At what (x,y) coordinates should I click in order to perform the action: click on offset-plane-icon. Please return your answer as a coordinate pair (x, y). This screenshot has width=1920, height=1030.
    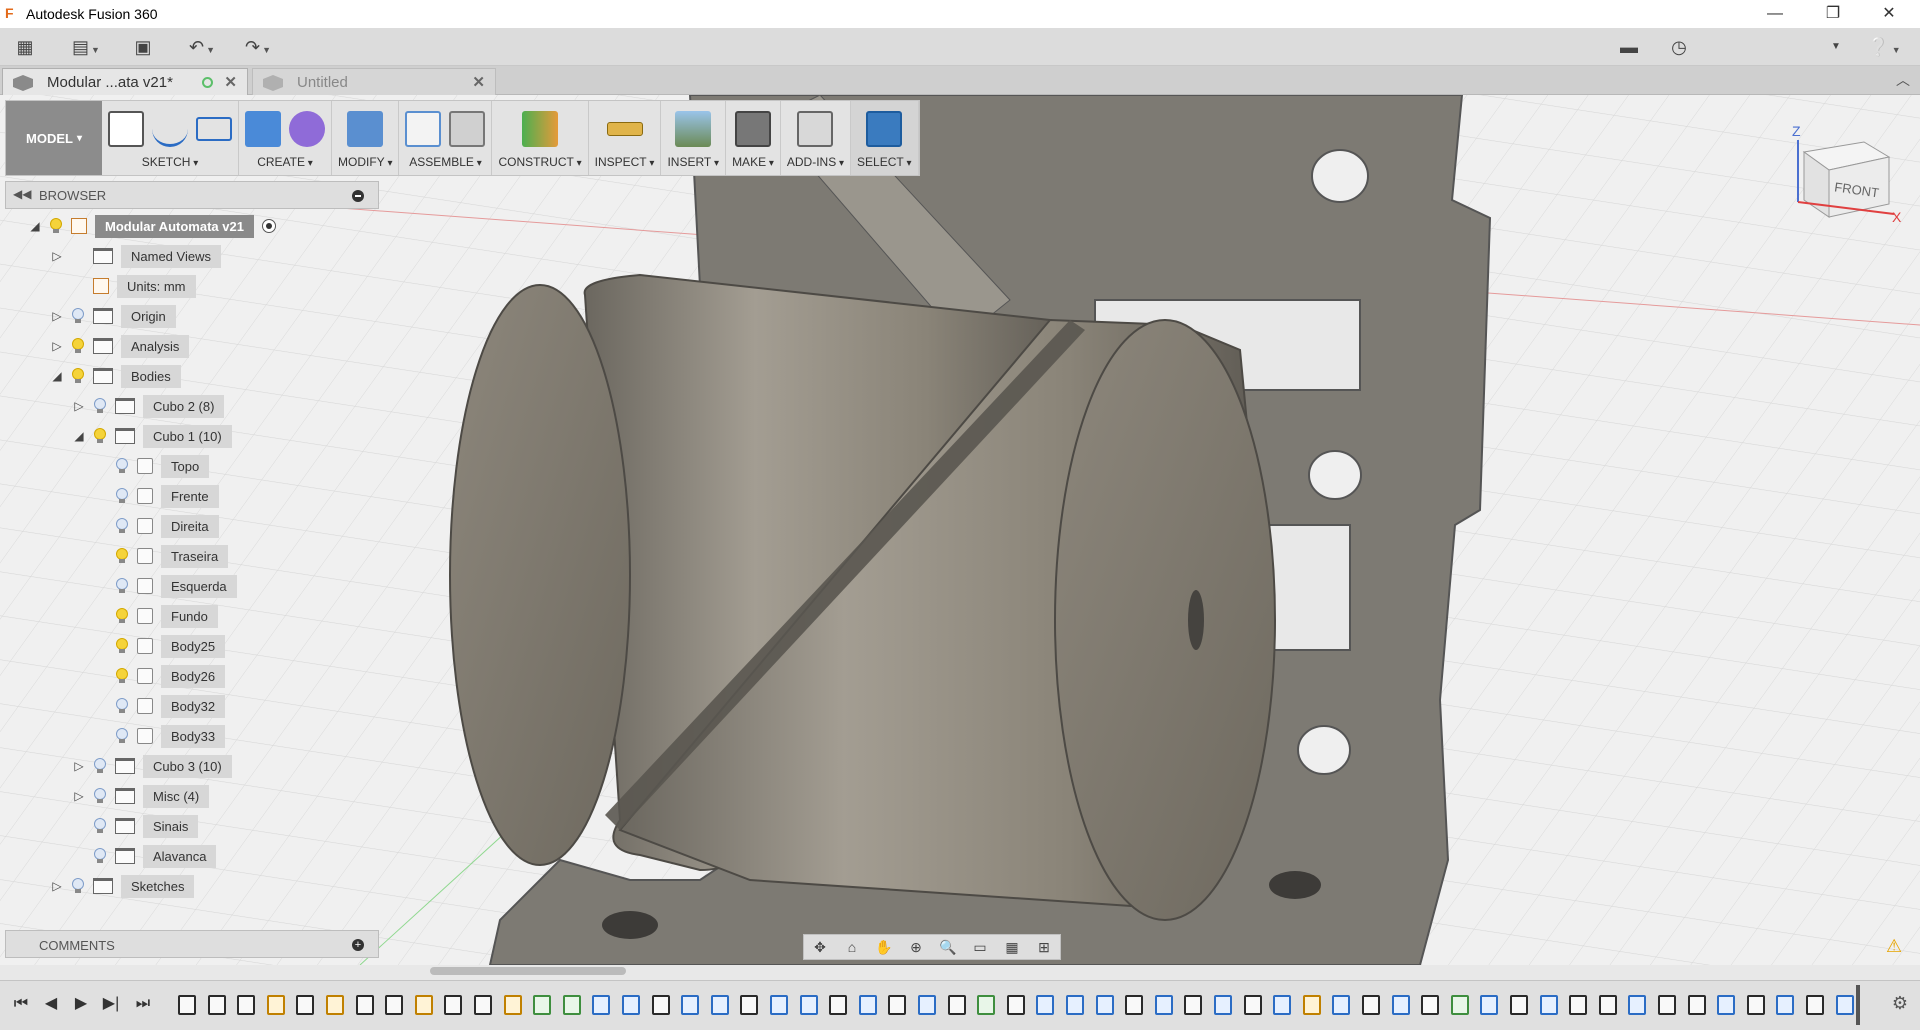
    Looking at the image, I should click on (540, 129).